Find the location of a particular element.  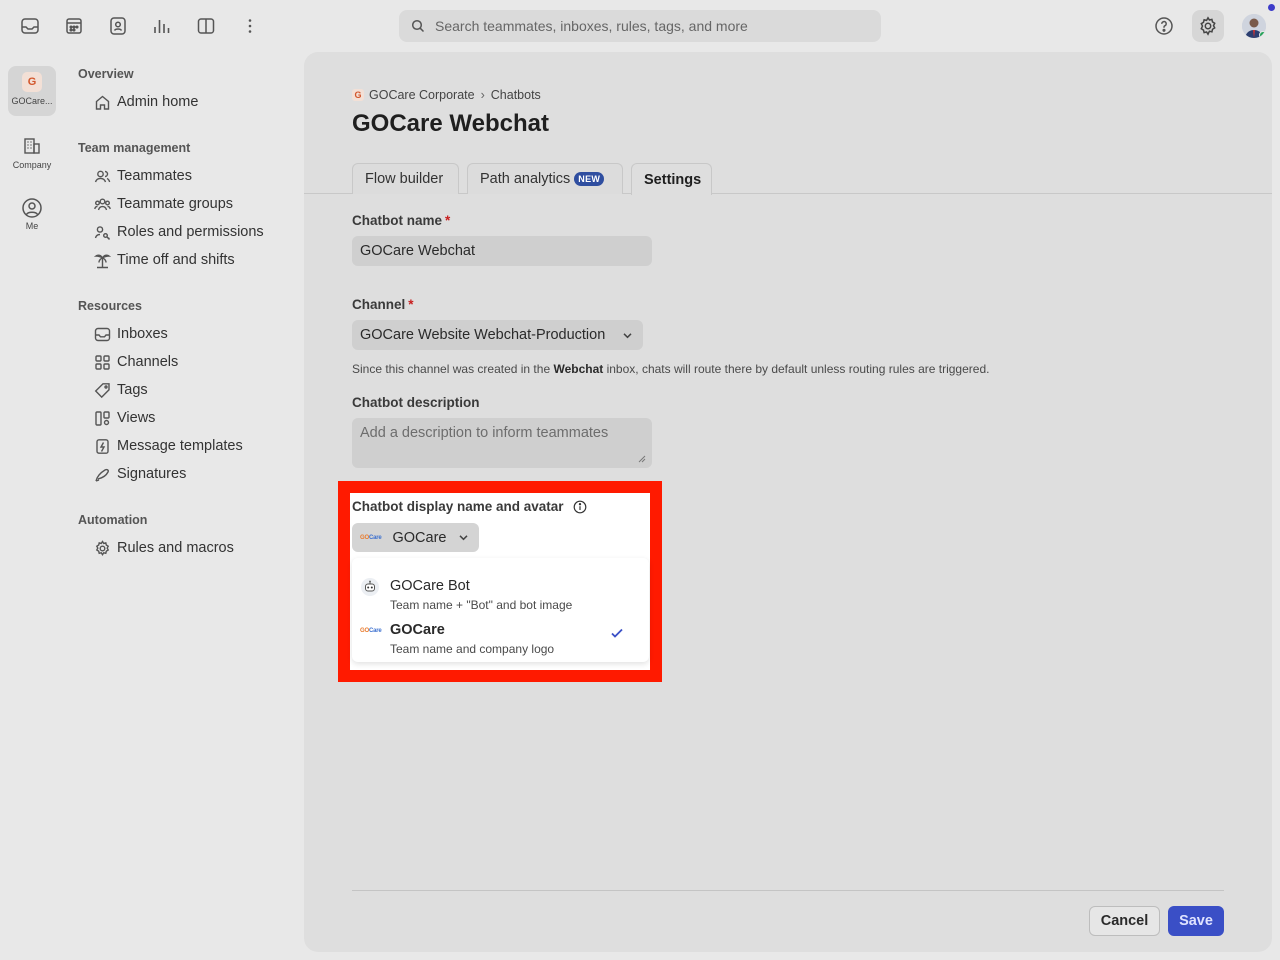

nav-item-inboxes: Inboxes is located at coordinates (131, 334).